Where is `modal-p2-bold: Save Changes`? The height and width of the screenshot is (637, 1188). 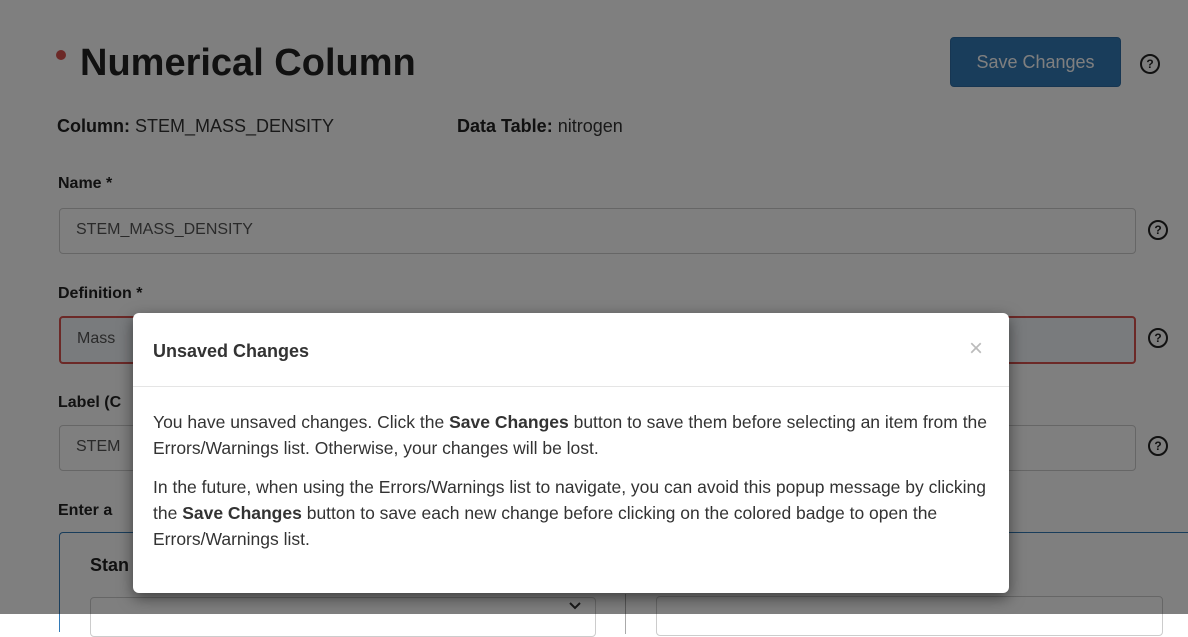
modal-p2-bold: Save Changes is located at coordinates (242, 513).